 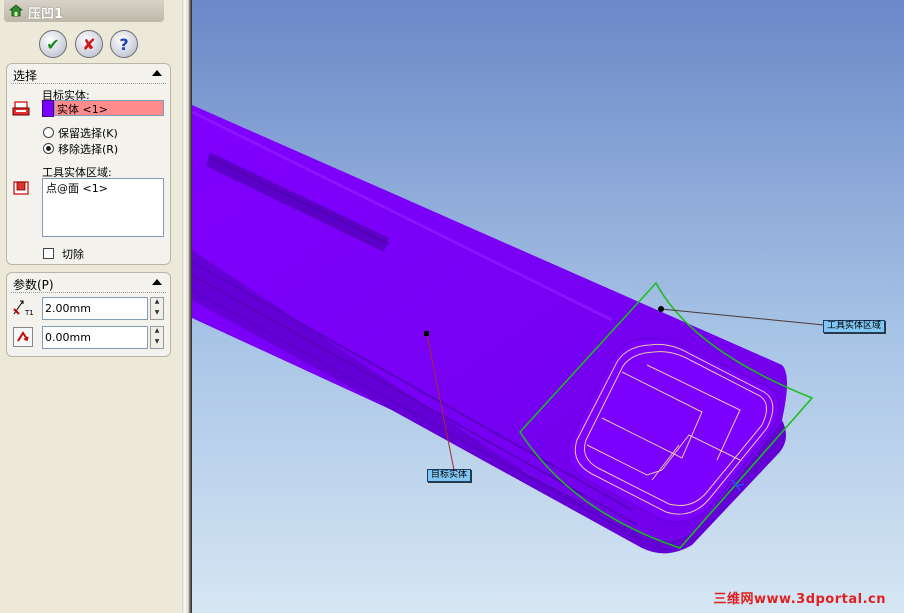 I want to click on keep-selection-radio, so click(x=48, y=132).